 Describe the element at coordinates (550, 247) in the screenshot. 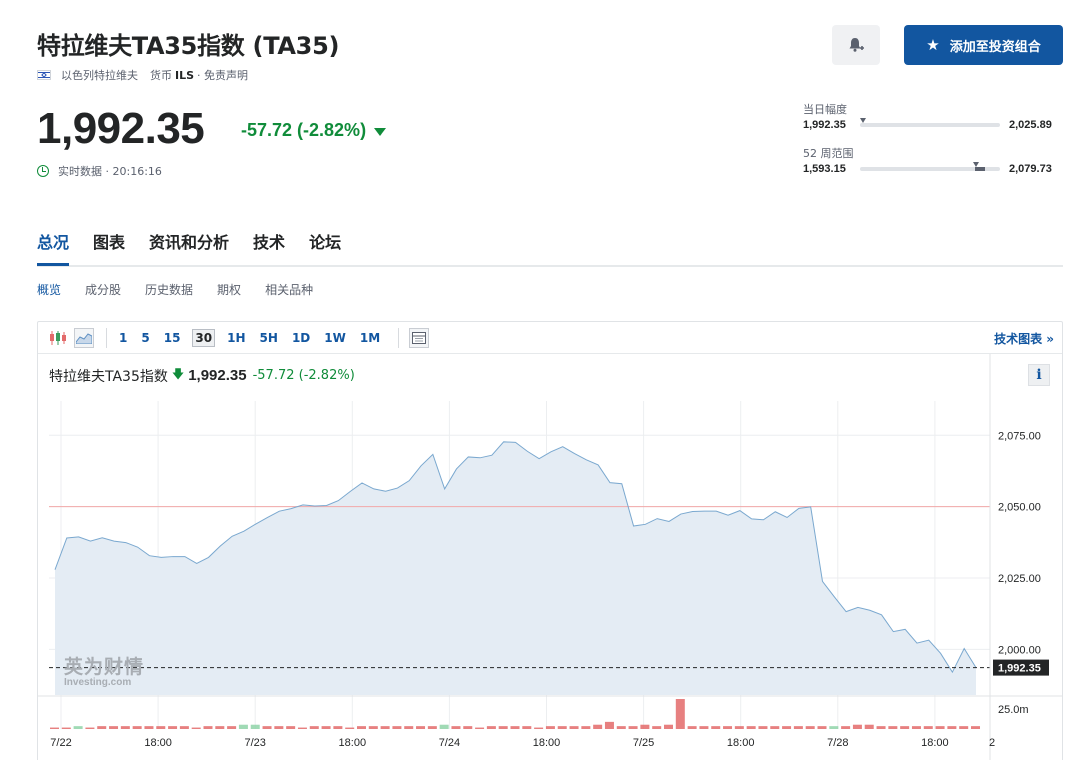

I see `main-tabs: 总况 图表 资讯和分析 技术 论坛` at that location.